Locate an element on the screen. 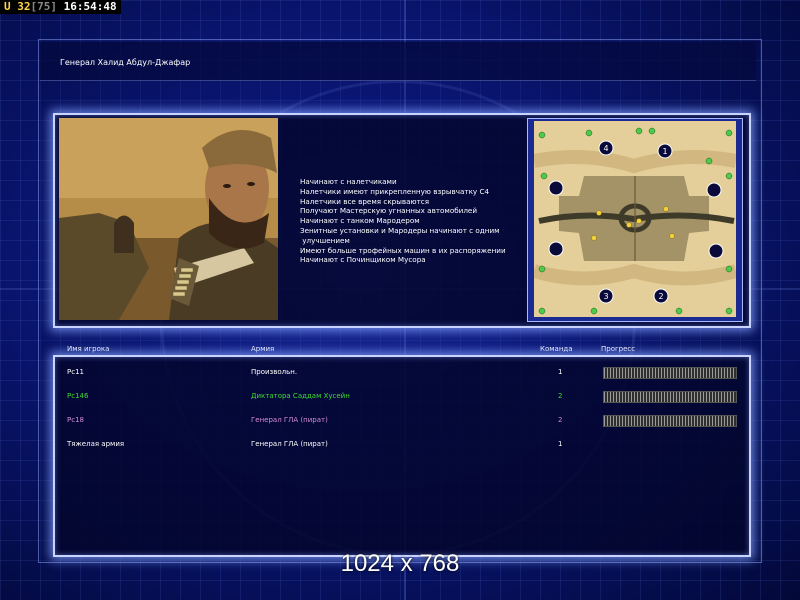 Image resolution: width=800 pixels, height=600 pixels. player-army: Диктатора Саддам Хусейн is located at coordinates (300, 396).